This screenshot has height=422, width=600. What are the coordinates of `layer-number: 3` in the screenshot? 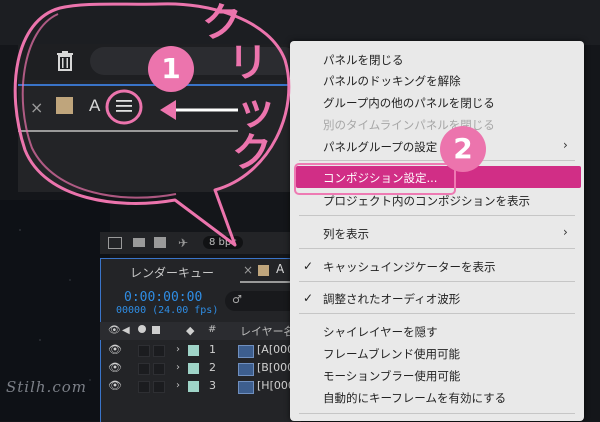 It's located at (212, 385).